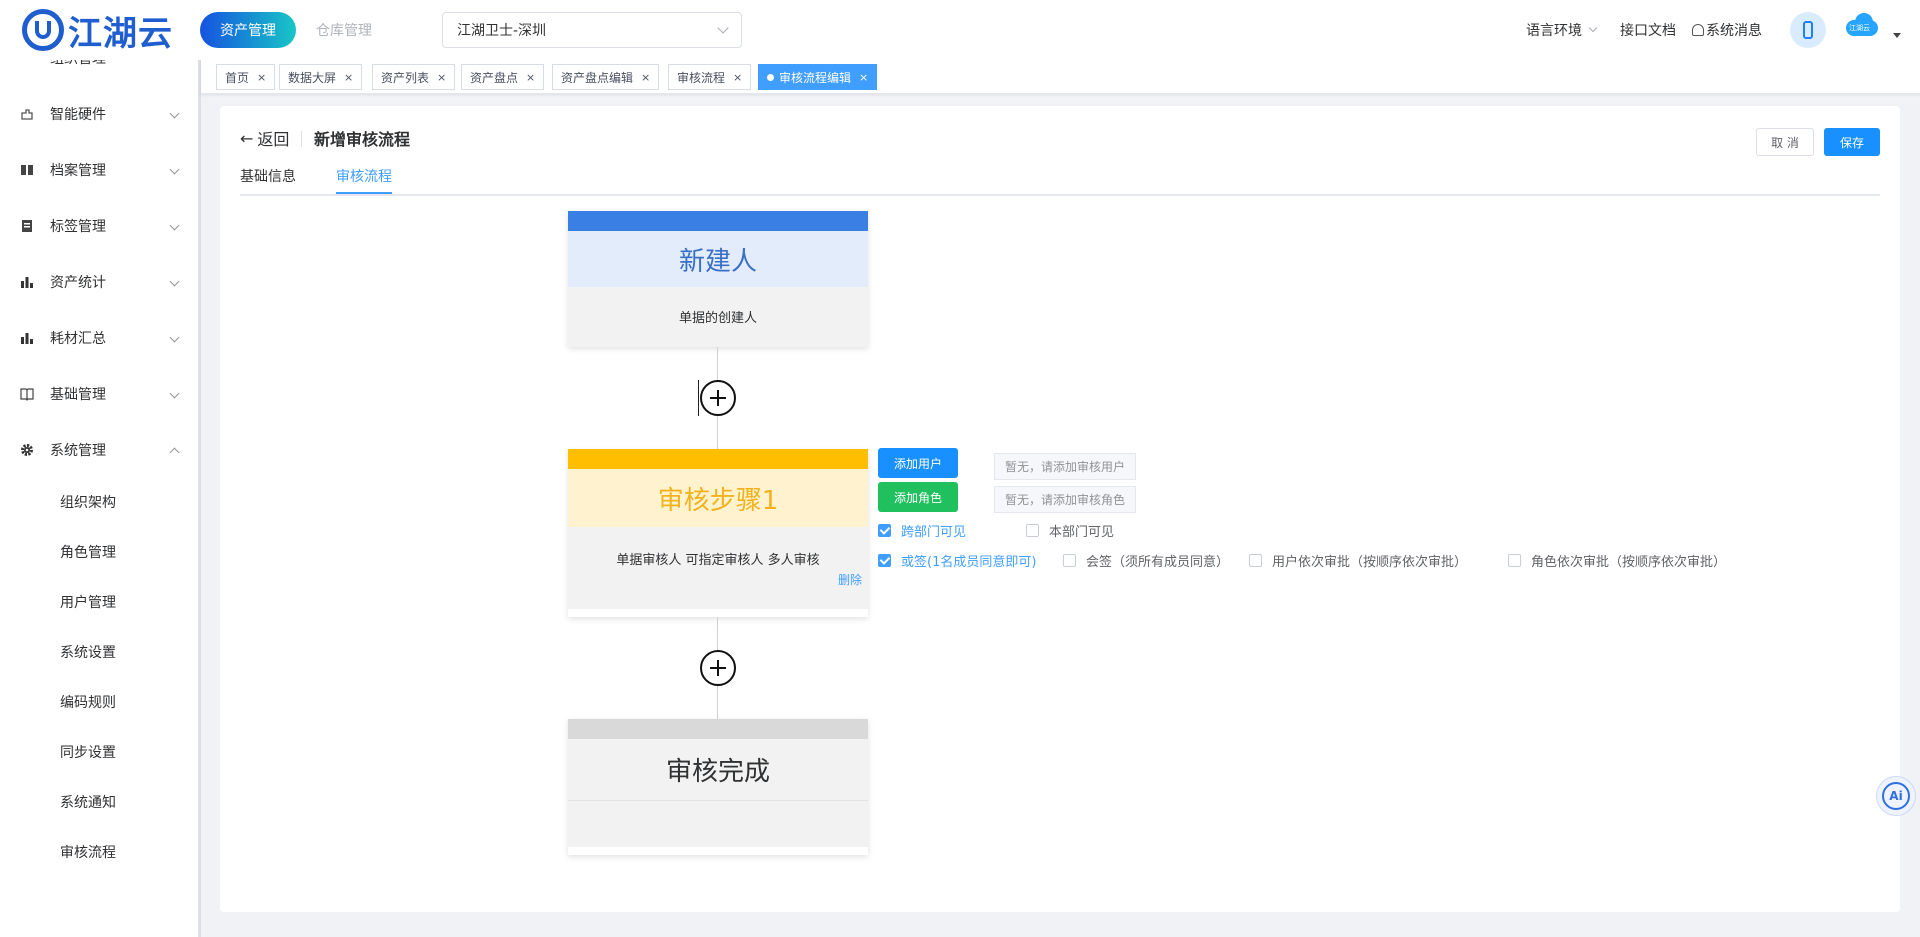  I want to click on sidebar-item-smart-hardware: 智能硬件, so click(99, 114).